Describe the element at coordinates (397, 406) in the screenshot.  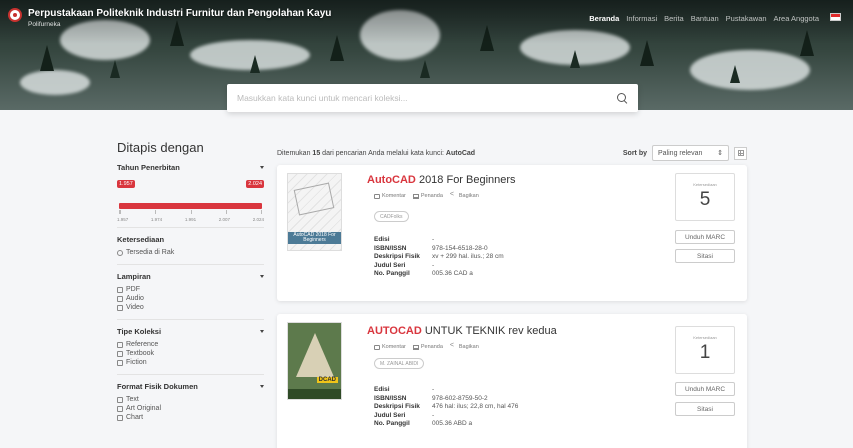
I see `meta-key: Deskripsi Fisik` at that location.